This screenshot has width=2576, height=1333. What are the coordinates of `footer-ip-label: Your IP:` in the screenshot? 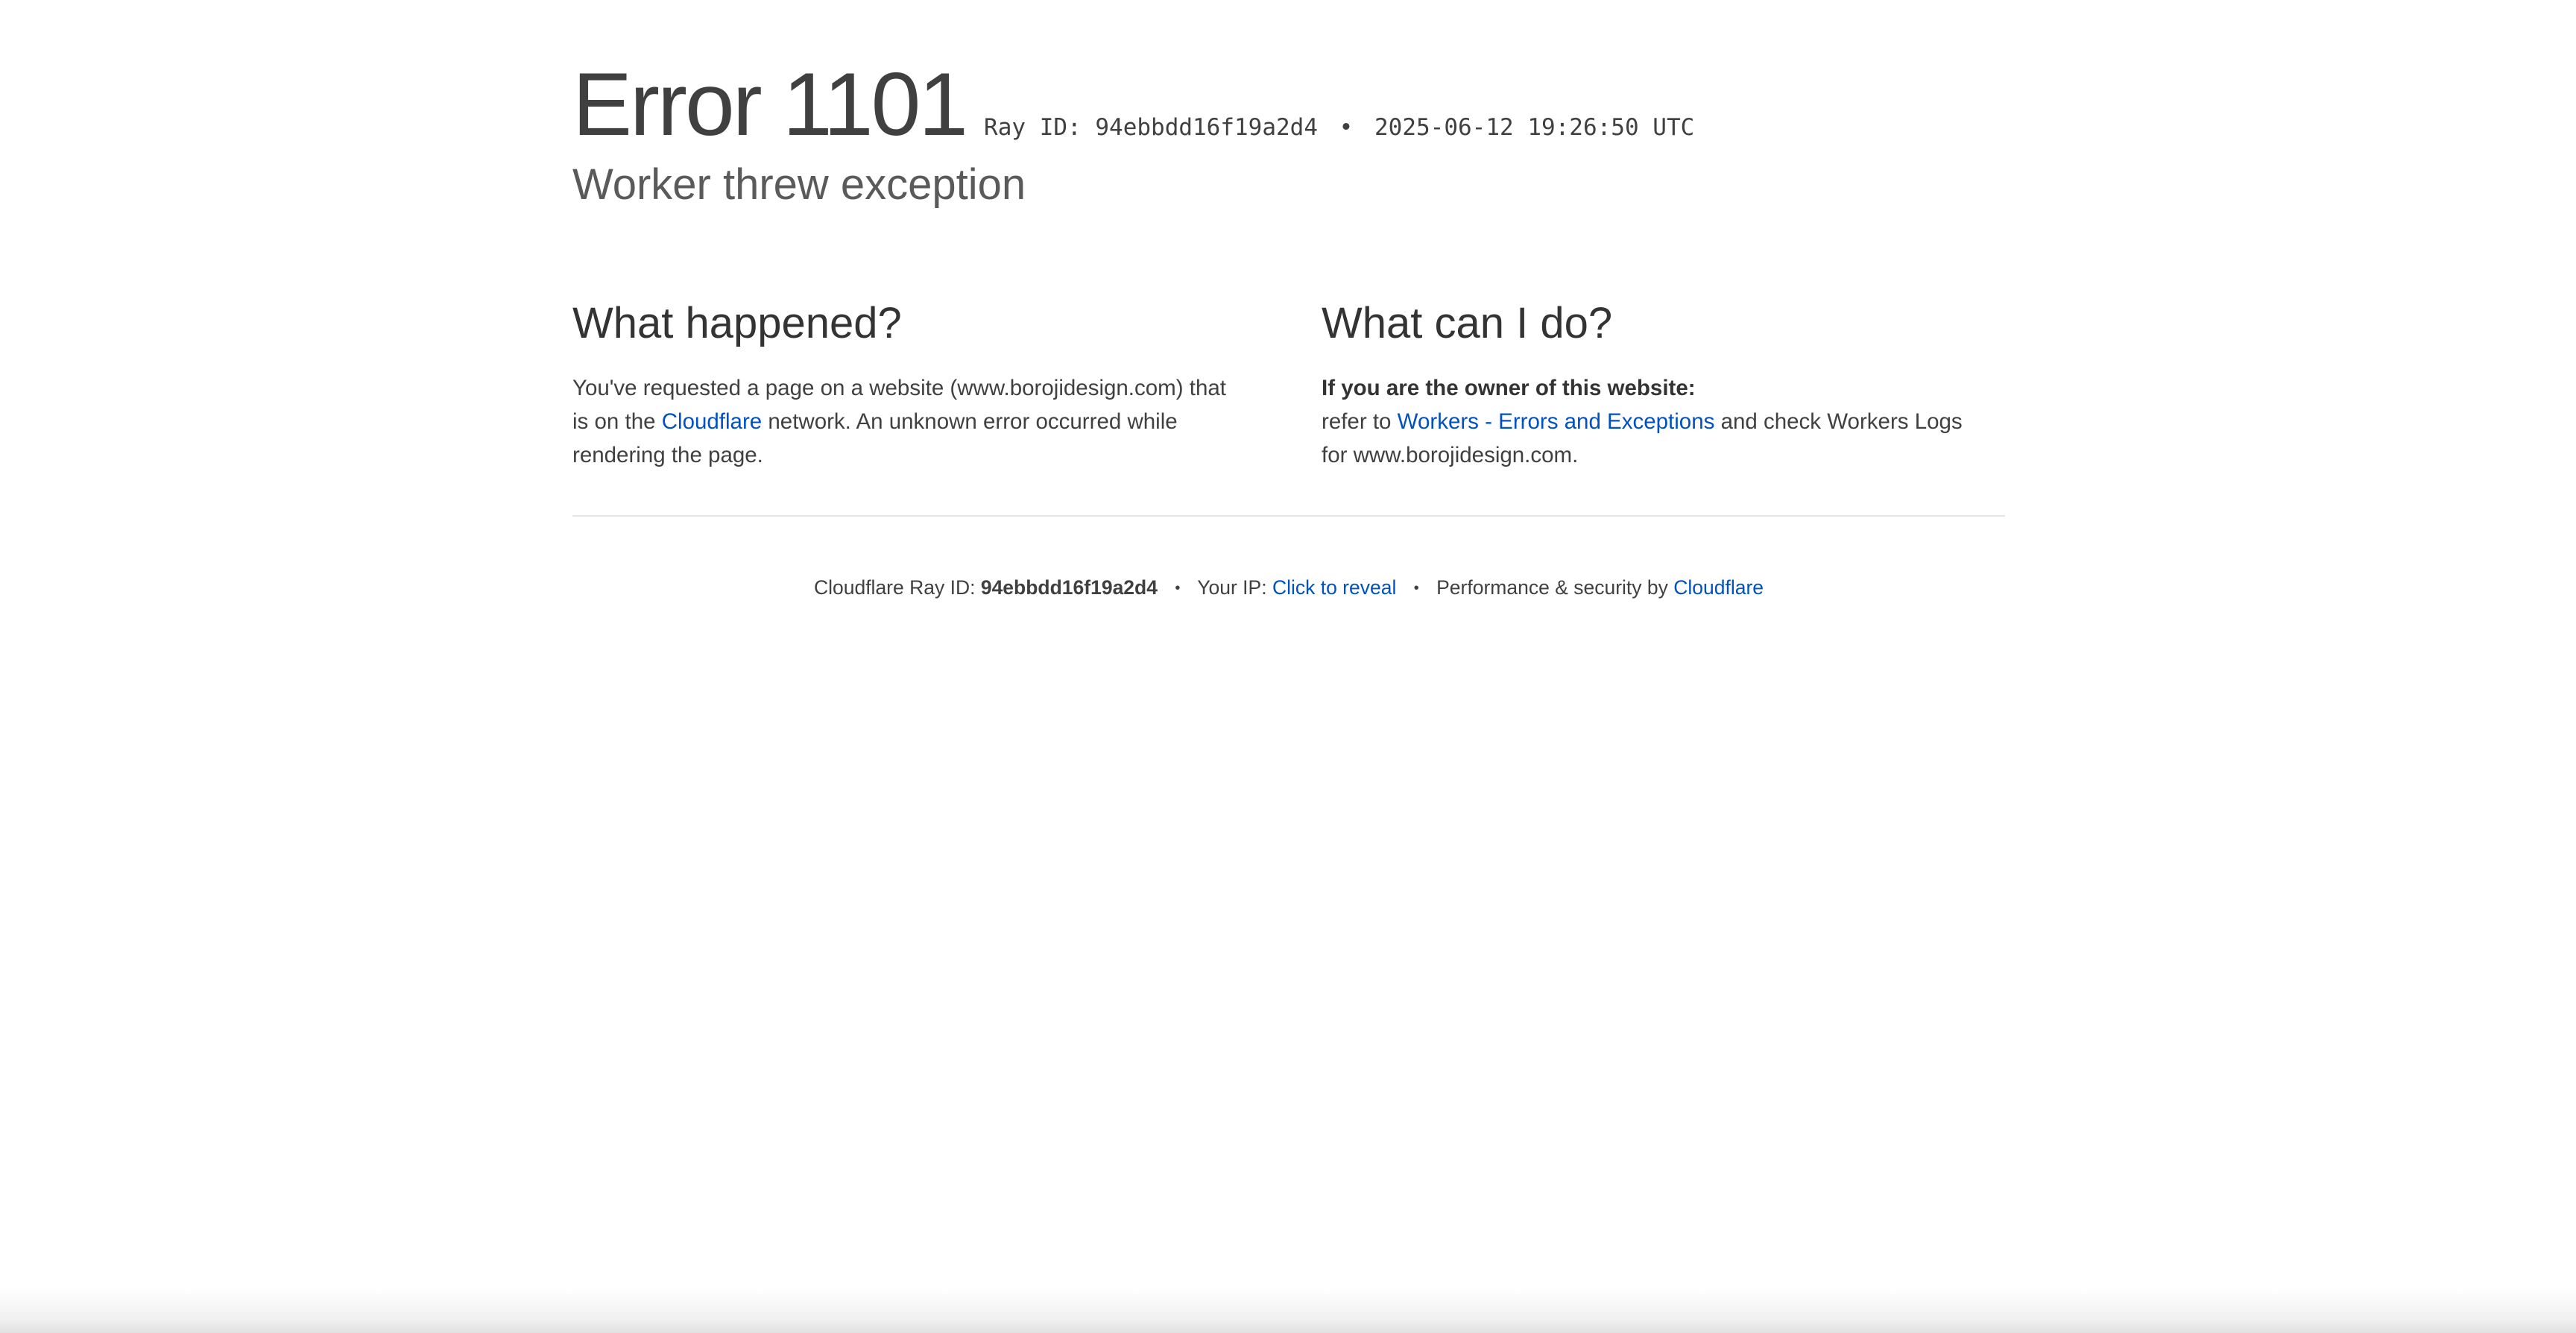 It's located at (1234, 587).